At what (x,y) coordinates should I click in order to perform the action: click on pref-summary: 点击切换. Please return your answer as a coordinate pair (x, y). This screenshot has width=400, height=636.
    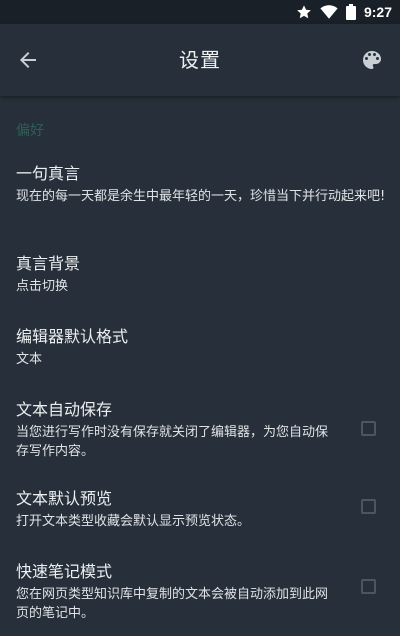
    Looking at the image, I should click on (42, 286).